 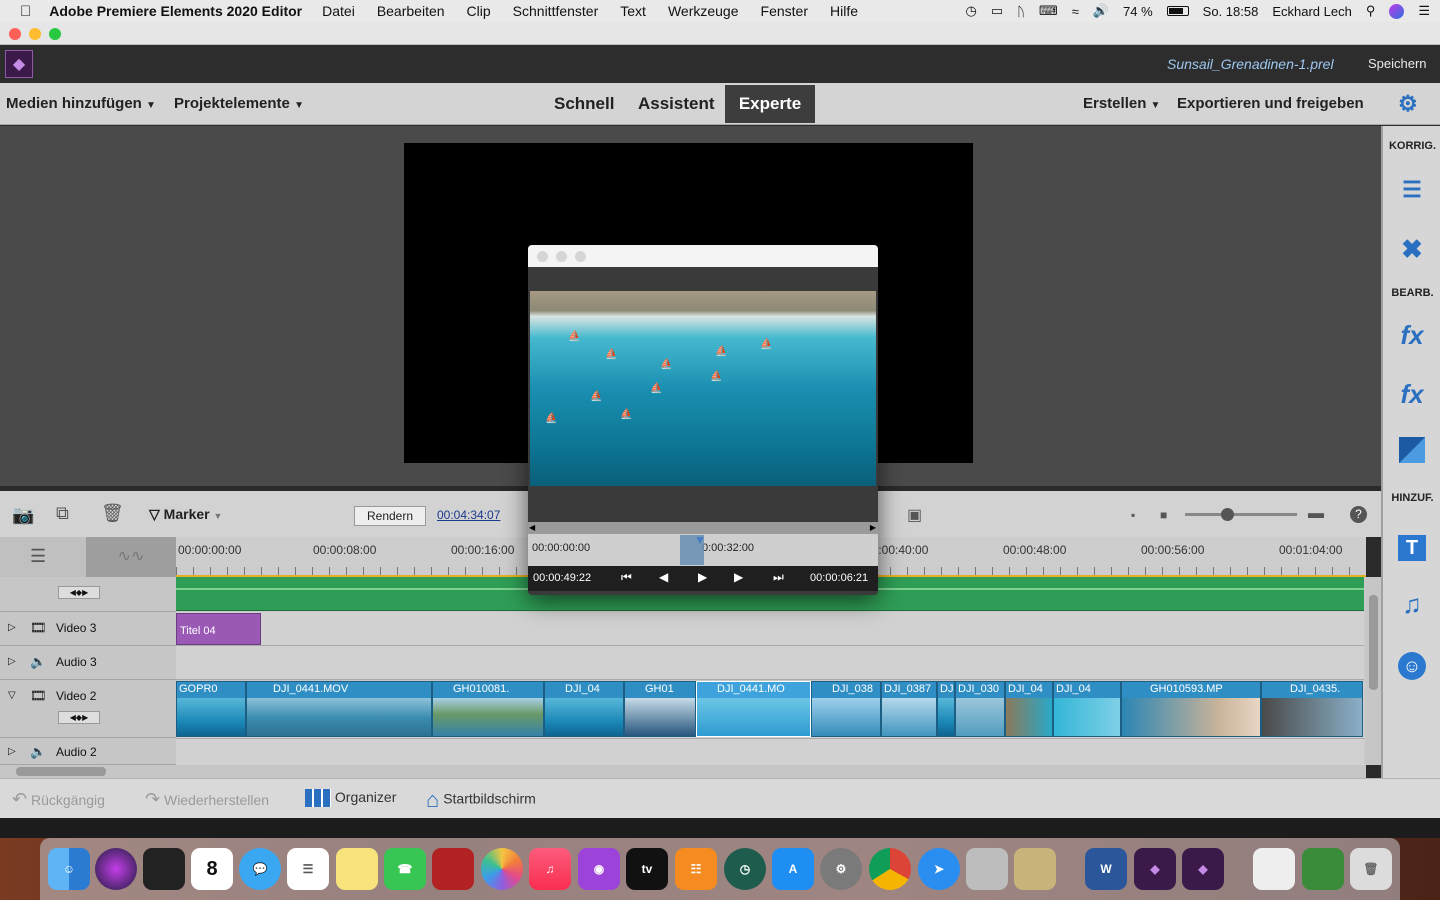 What do you see at coordinates (1121, 103) in the screenshot?
I see `create-menu: Erstellen ▼` at bounding box center [1121, 103].